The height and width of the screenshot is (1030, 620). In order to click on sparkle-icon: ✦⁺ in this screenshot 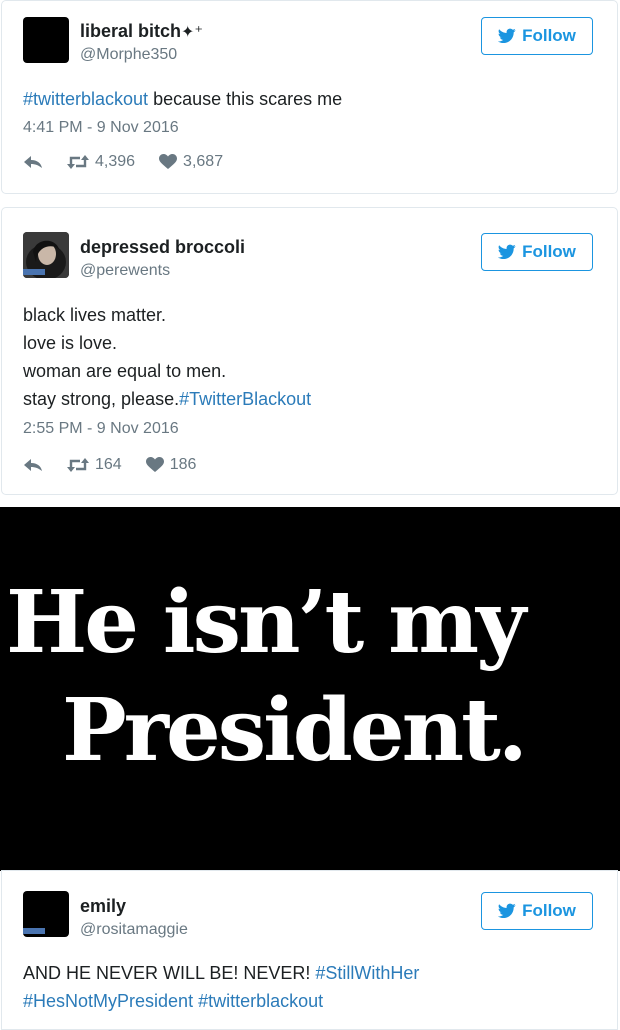, I will do `click(192, 32)`.